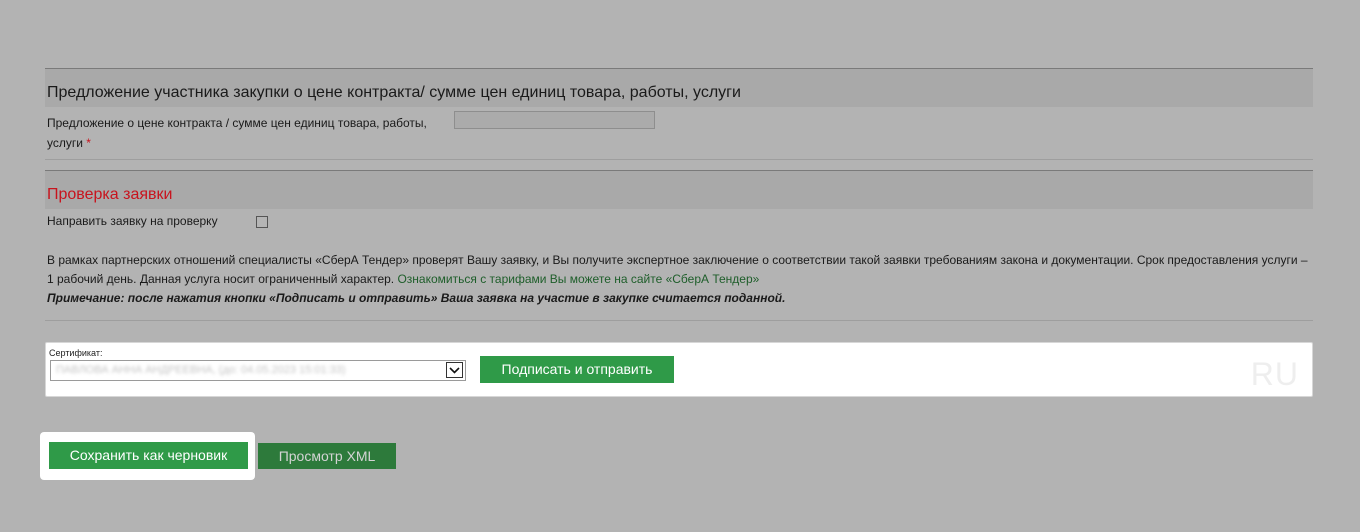 The width and height of the screenshot is (1360, 532). Describe the element at coordinates (454, 370) in the screenshot. I see `chevron-down-icon` at that location.